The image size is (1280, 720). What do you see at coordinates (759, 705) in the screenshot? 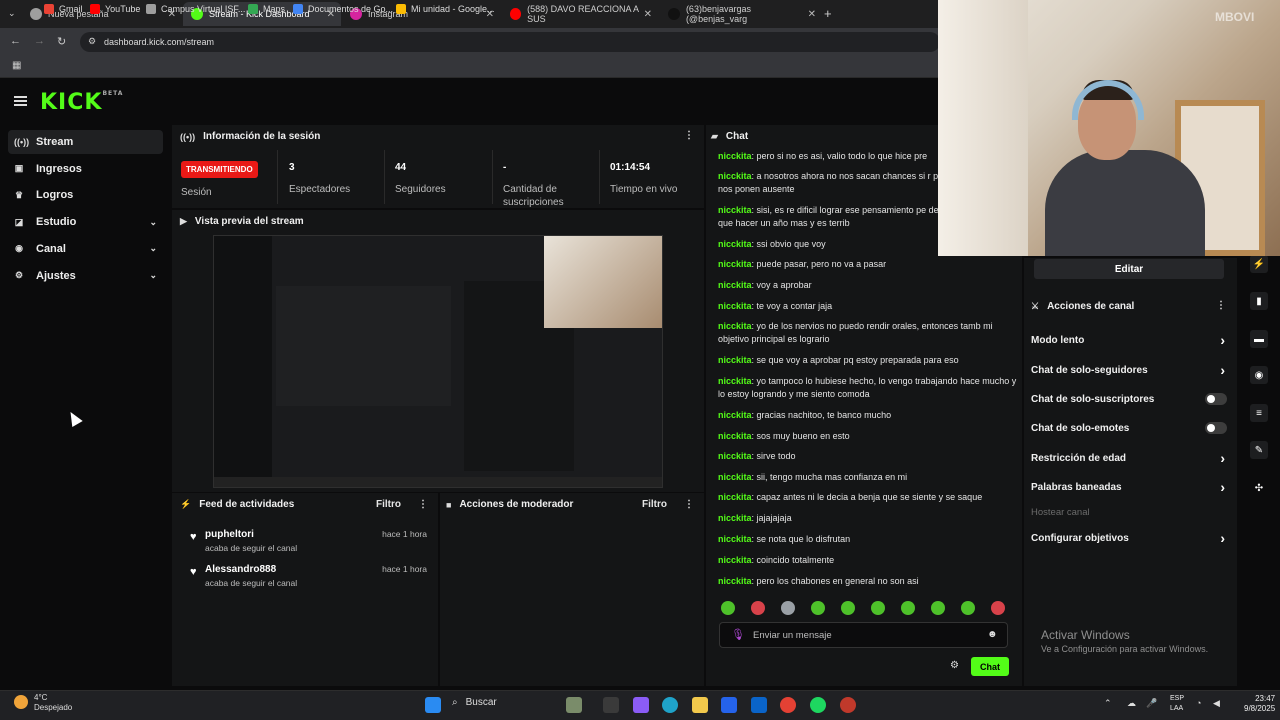
I see `outlook-icon` at bounding box center [759, 705].